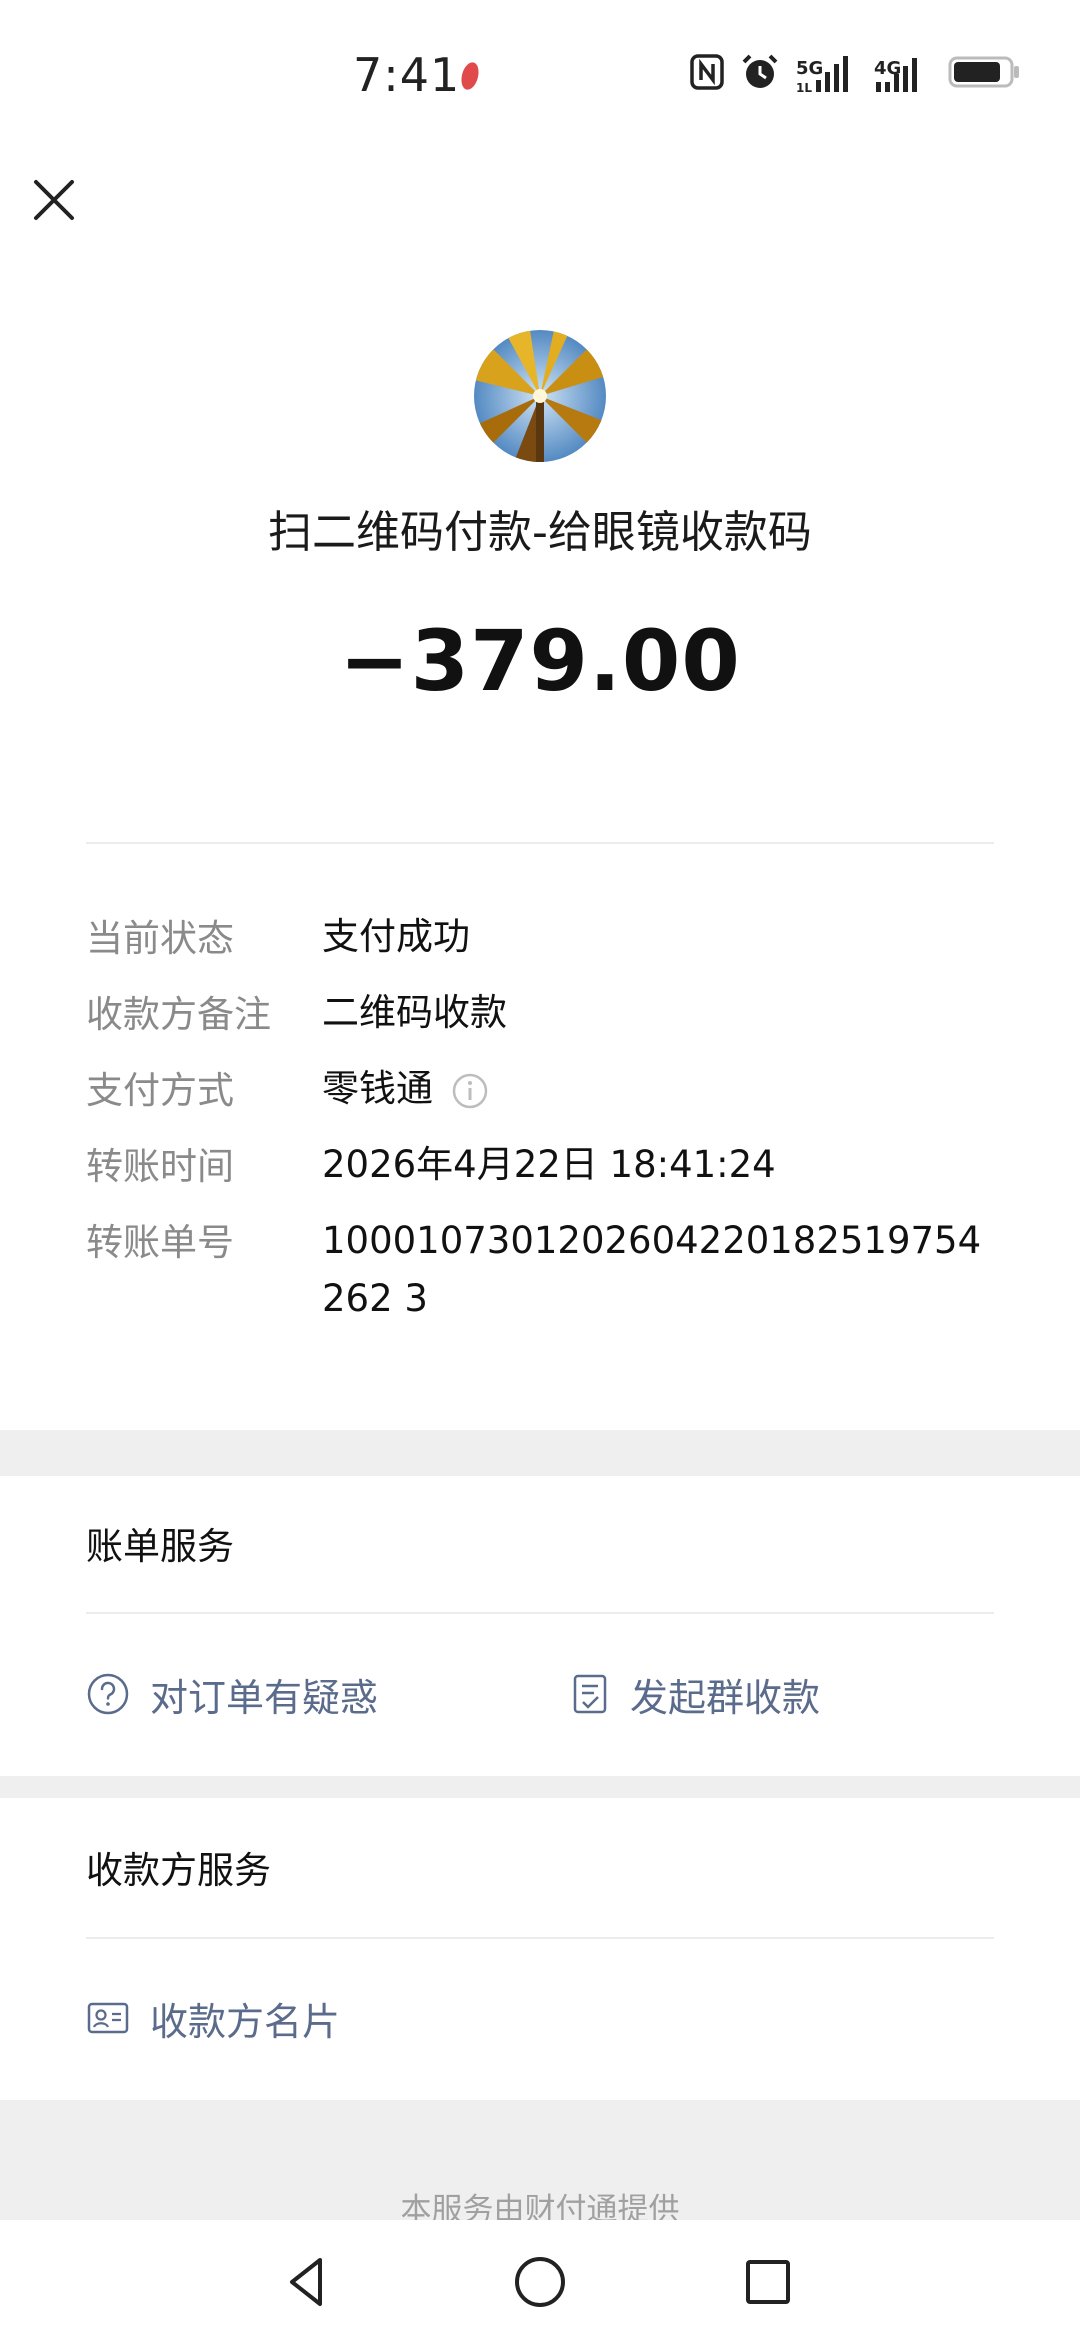 Image resolution: width=1080 pixels, height=2340 pixels. I want to click on home-nav-icon, so click(540, 2282).